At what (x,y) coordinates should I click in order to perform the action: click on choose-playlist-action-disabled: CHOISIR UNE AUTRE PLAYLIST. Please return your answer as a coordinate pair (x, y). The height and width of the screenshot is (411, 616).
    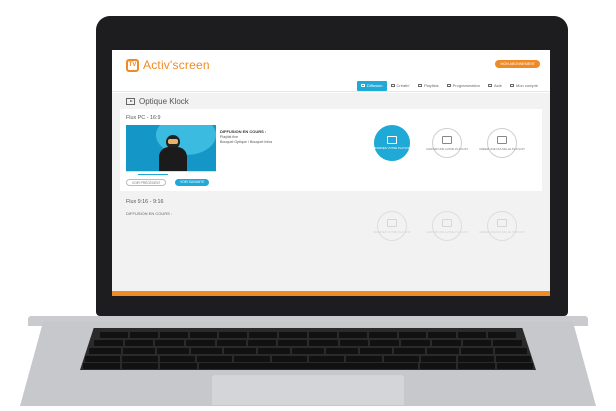
    Looking at the image, I should click on (447, 226).